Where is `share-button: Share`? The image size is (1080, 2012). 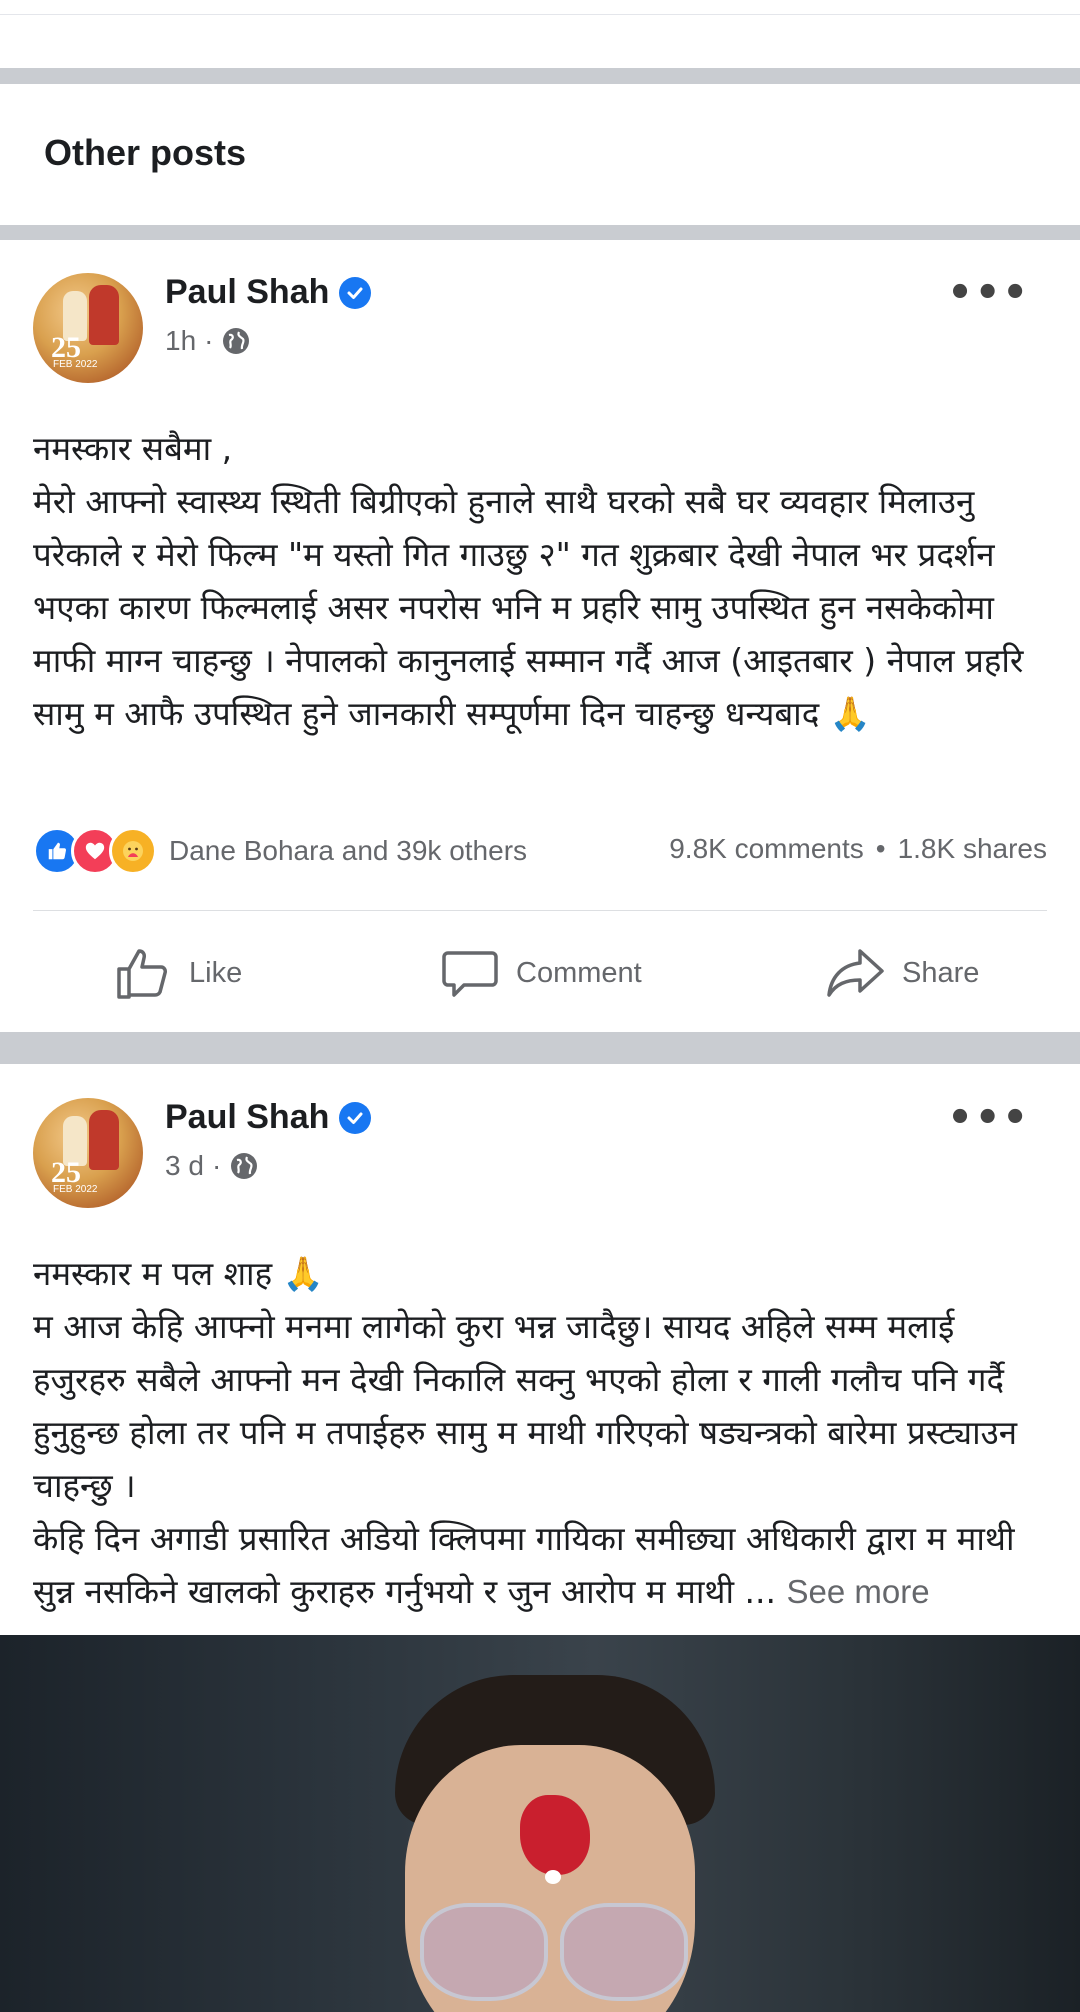
share-button: Share is located at coordinates (902, 973).